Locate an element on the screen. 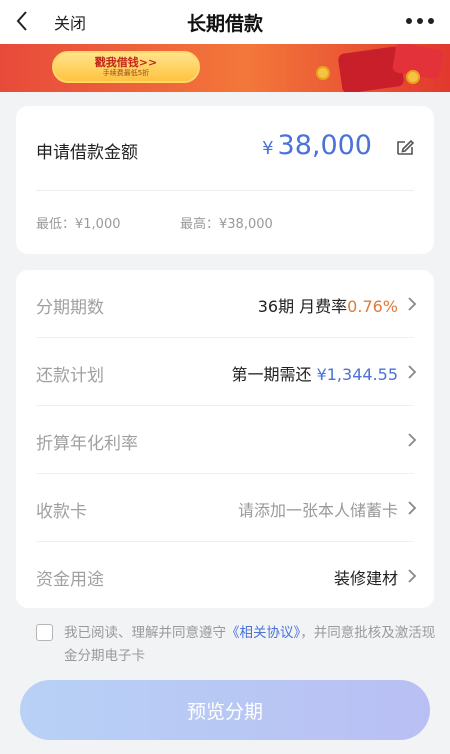 The image size is (450, 754). row-label: 折算年化利率 is located at coordinates (87, 444).